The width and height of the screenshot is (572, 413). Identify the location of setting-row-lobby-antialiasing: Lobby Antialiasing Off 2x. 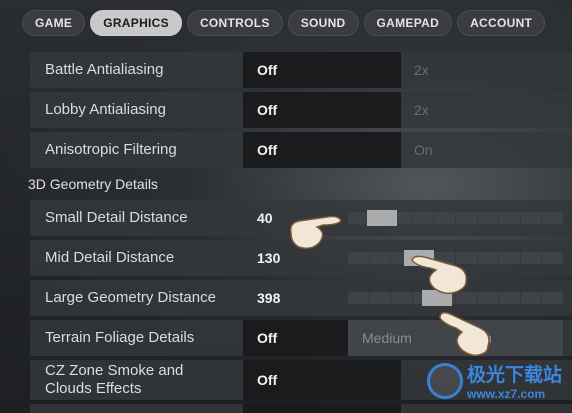
(301, 110).